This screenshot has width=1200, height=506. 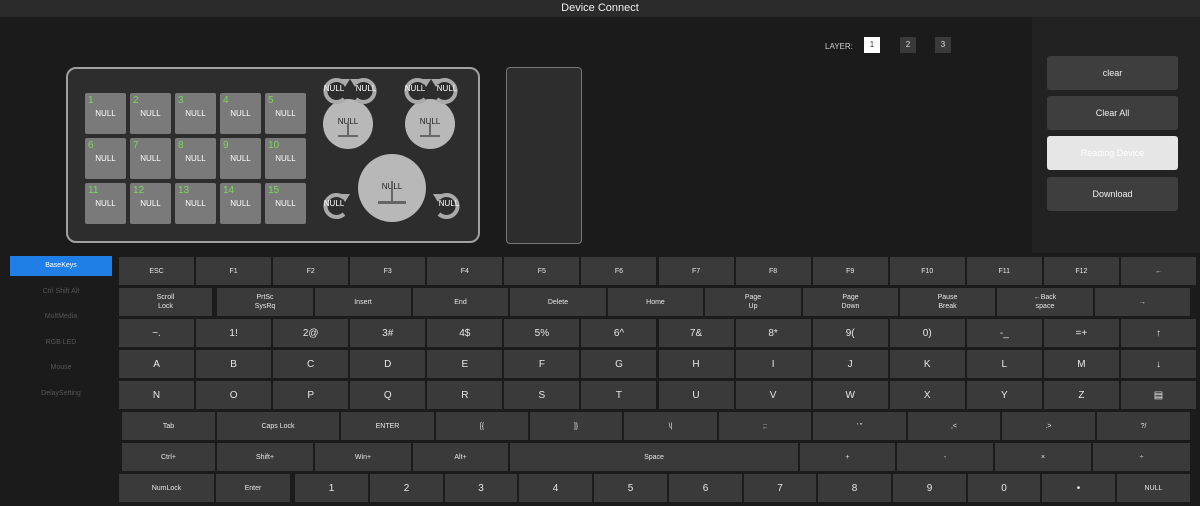 What do you see at coordinates (465, 364) in the screenshot?
I see `key-3-4: E` at bounding box center [465, 364].